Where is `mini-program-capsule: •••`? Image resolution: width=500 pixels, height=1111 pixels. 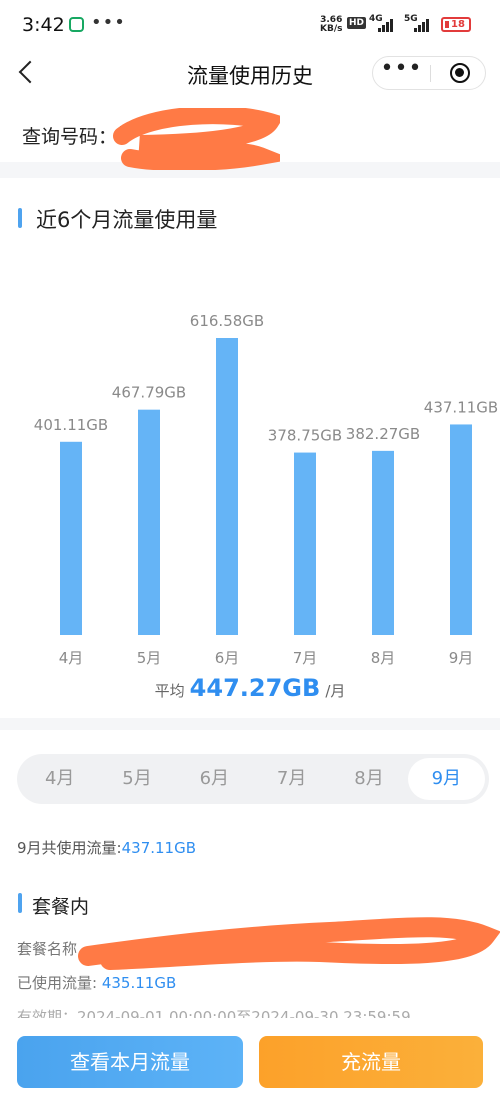
mini-program-capsule: ••• is located at coordinates (429, 73).